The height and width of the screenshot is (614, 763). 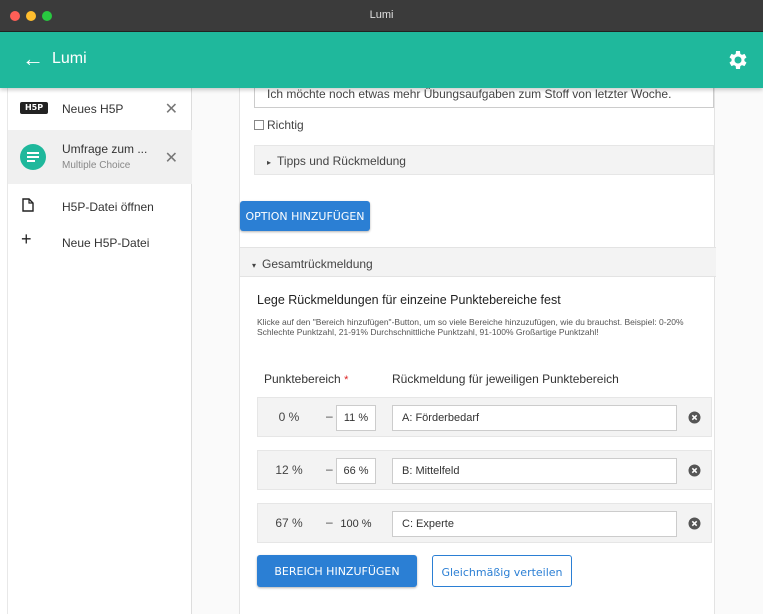 What do you see at coordinates (341, 161) in the screenshot?
I see `tips-label: Tipps und Rückmeldung` at bounding box center [341, 161].